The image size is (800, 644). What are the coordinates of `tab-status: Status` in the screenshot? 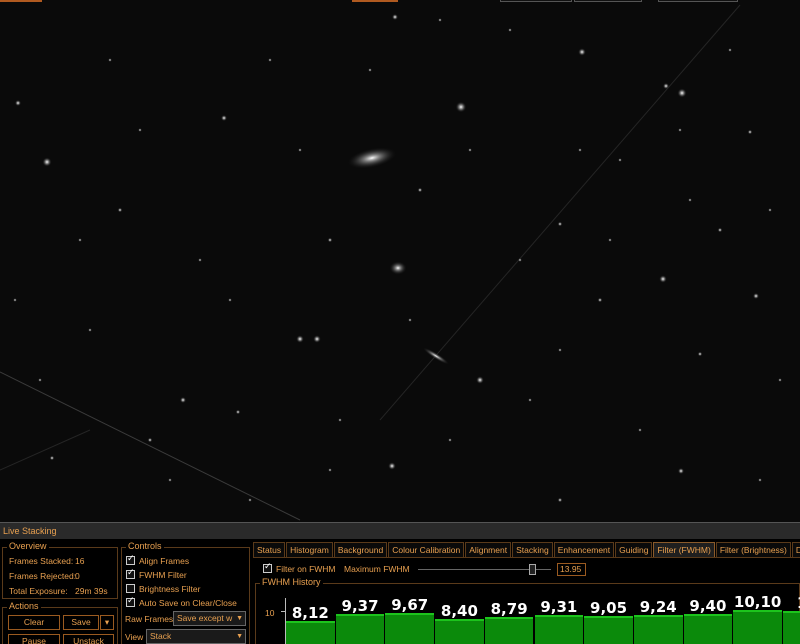 It's located at (269, 549).